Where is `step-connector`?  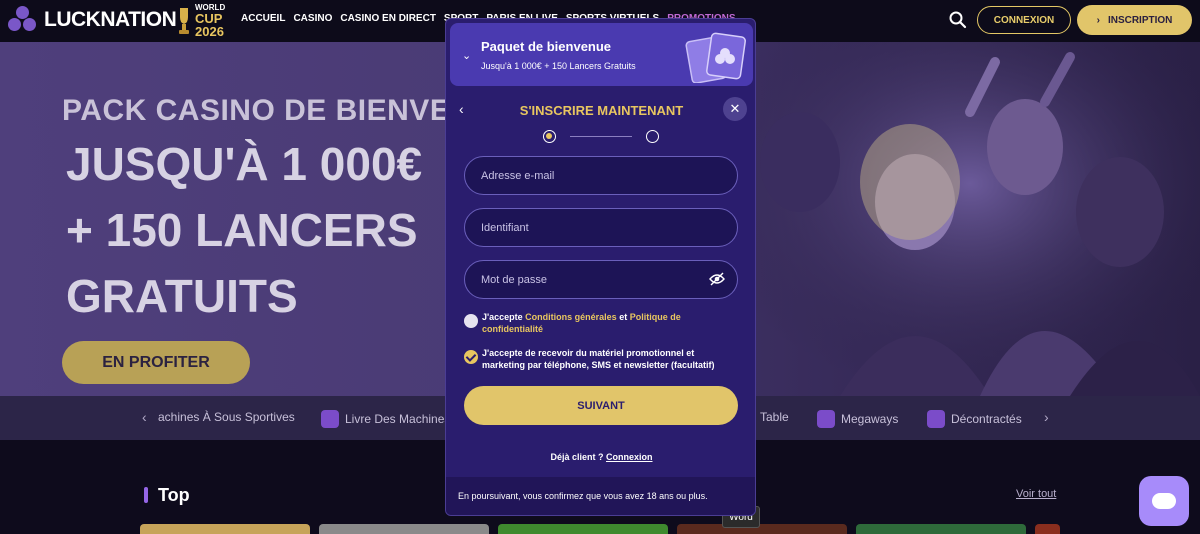
step-connector is located at coordinates (601, 136).